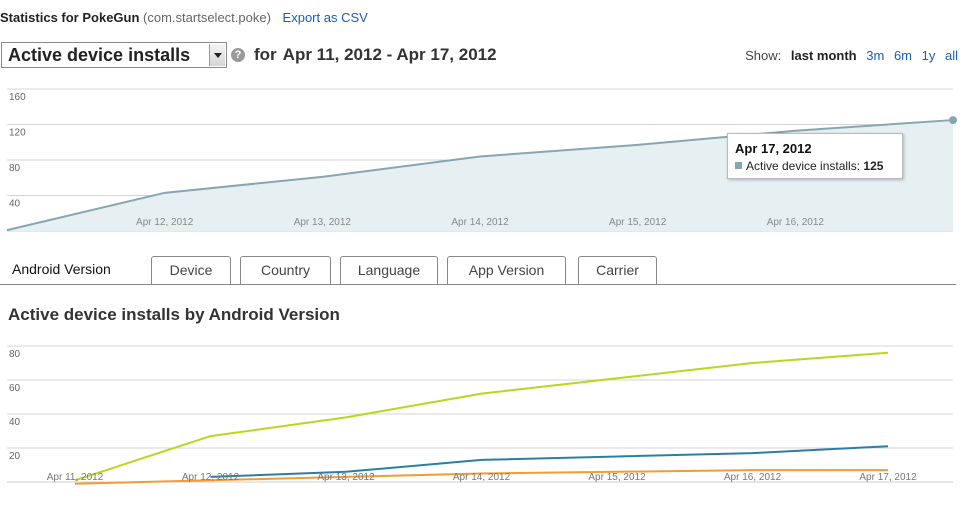 The image size is (980, 507). Describe the element at coordinates (929, 55) in the screenshot. I see `range-1y: 1y` at that location.